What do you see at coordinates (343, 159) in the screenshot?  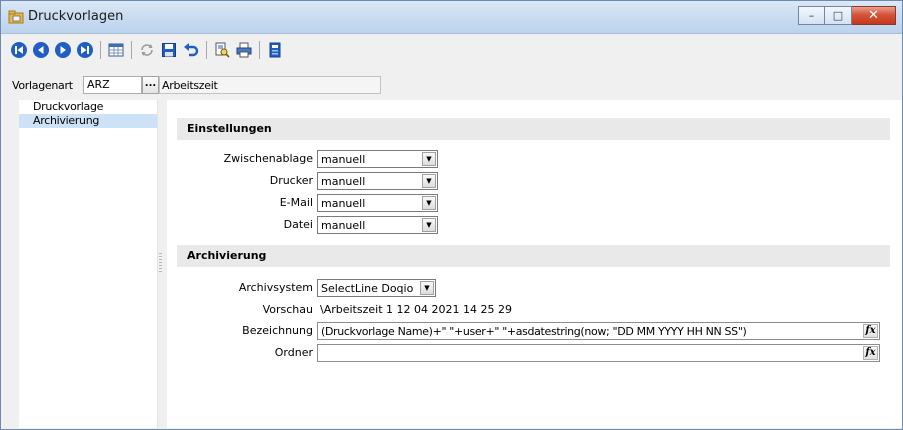 I see `zwischenablage-value: manuell` at bounding box center [343, 159].